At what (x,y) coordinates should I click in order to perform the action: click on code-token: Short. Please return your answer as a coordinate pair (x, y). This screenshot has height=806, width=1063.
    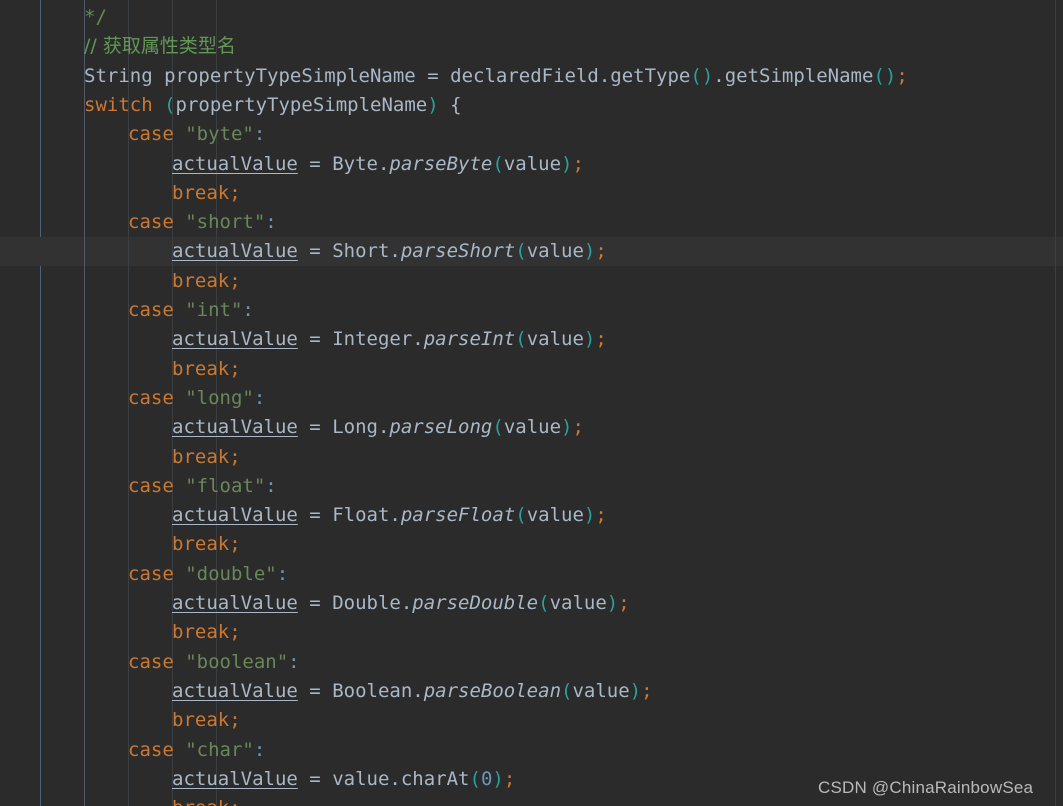
    Looking at the image, I should click on (361, 251).